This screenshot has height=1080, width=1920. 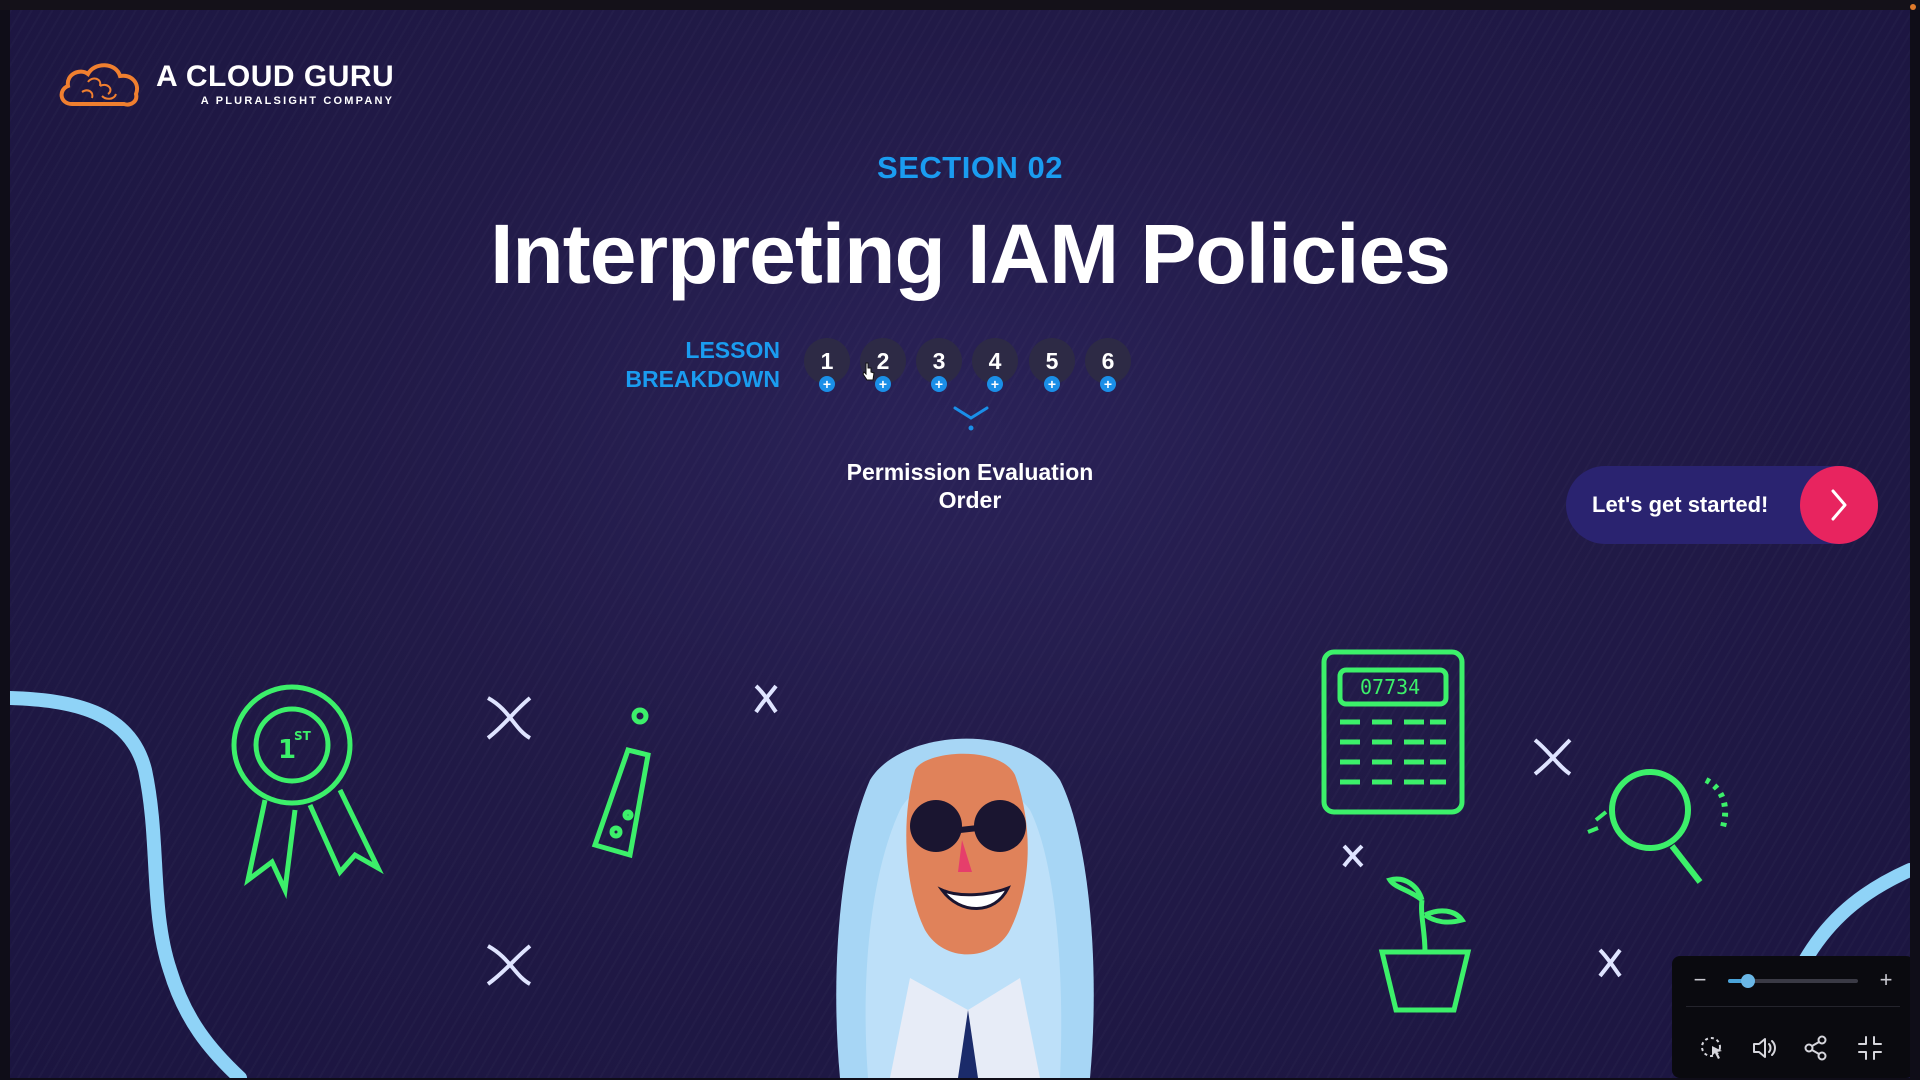 I want to click on lesson-button-4: 4 +, so click(x=995, y=365).